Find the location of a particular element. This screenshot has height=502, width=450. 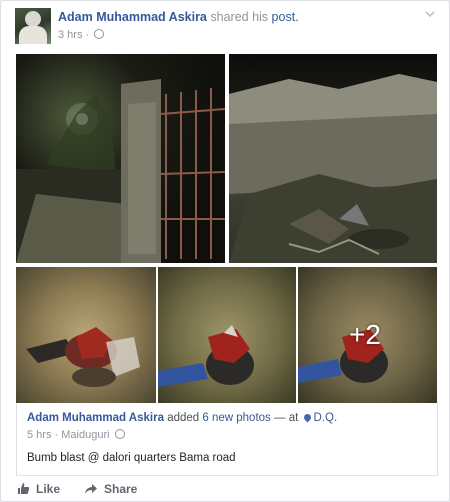

like-button: Like is located at coordinates (38, 489).